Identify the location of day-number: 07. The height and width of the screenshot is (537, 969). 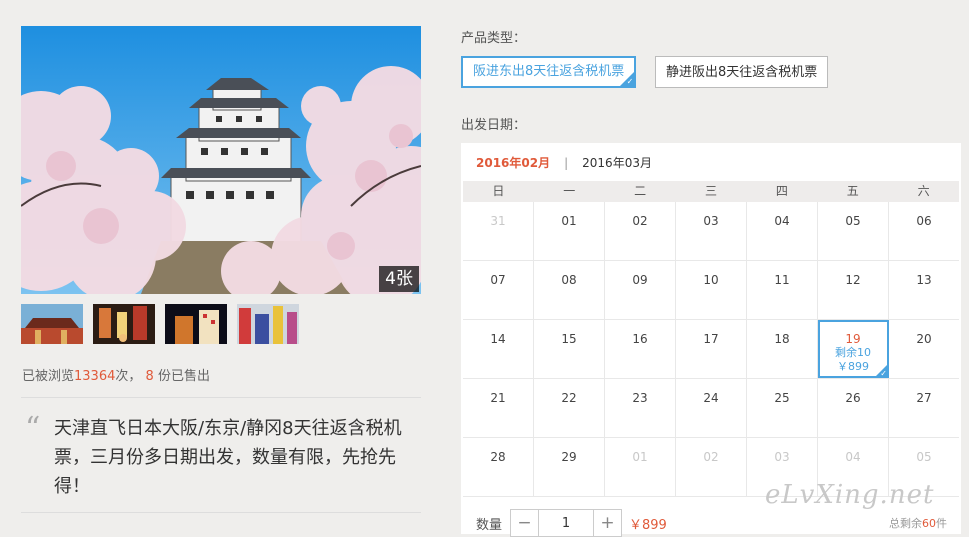
(498, 280).